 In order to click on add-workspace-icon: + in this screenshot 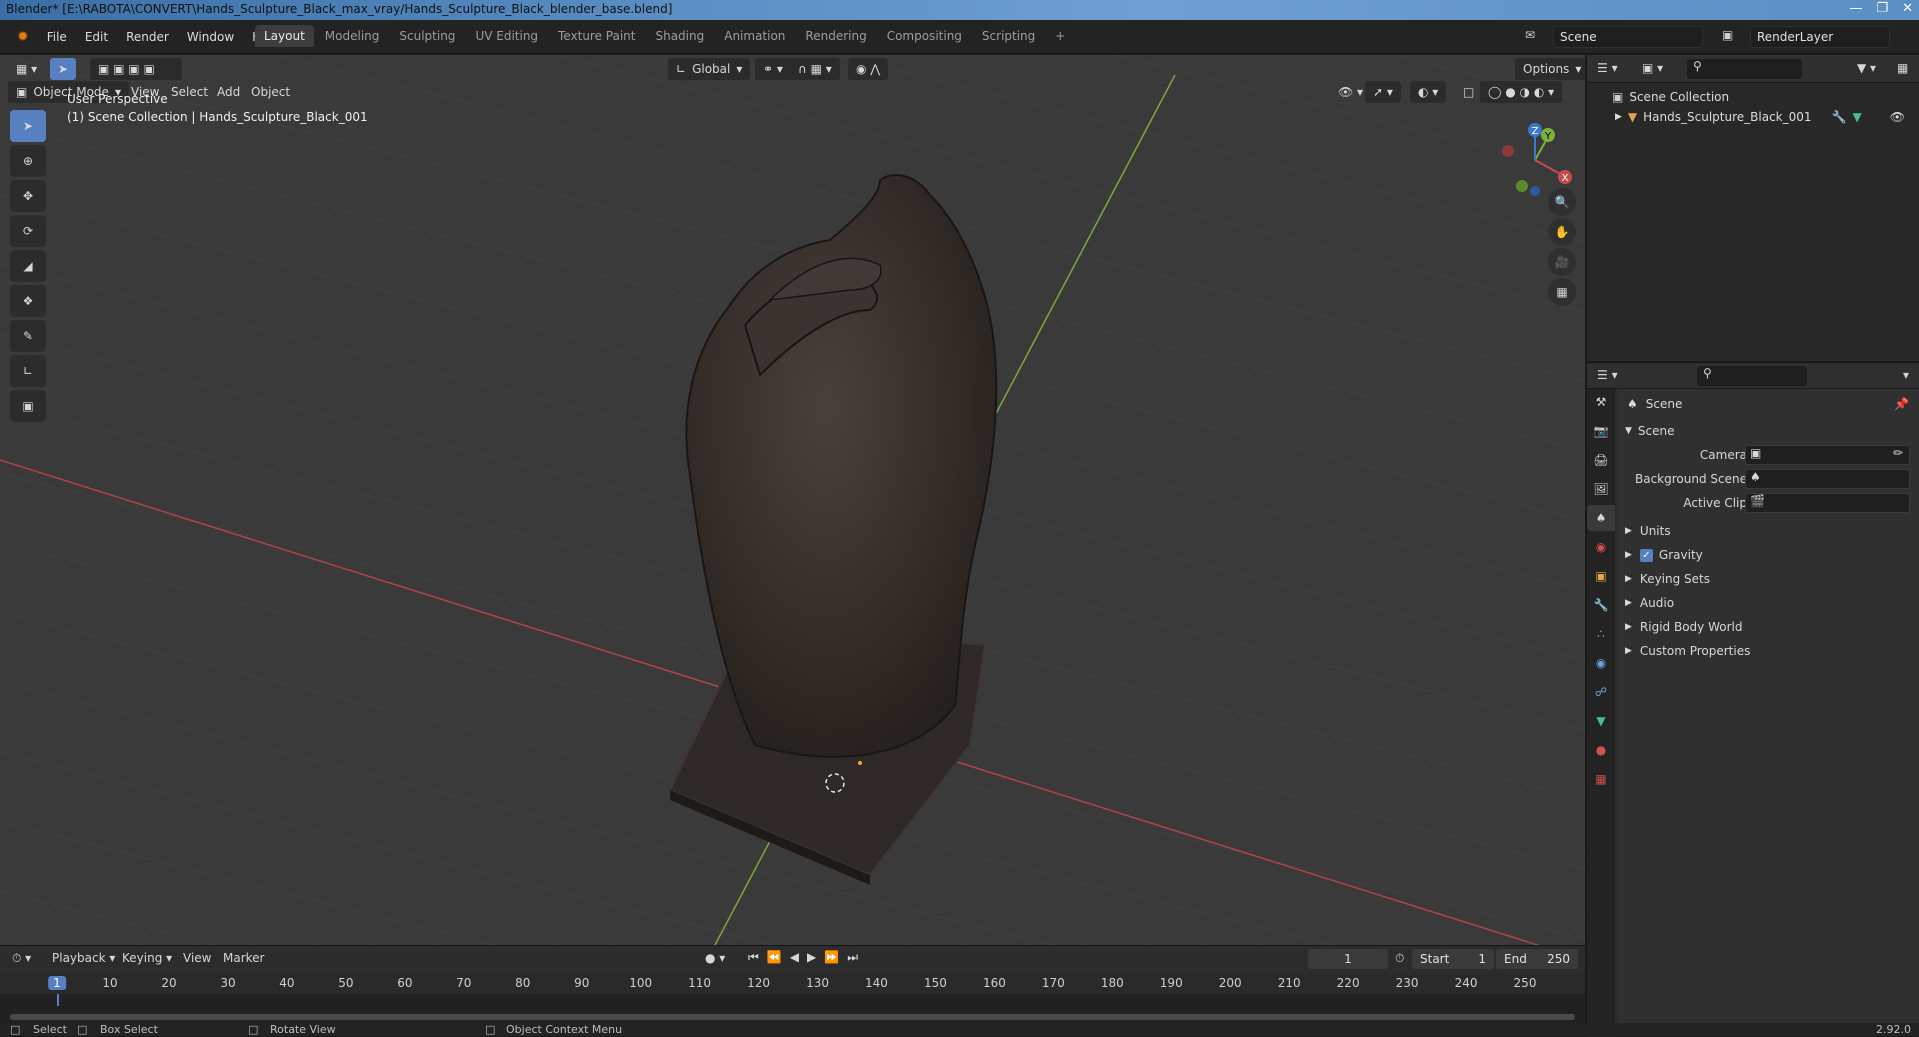, I will do `click(1060, 36)`.